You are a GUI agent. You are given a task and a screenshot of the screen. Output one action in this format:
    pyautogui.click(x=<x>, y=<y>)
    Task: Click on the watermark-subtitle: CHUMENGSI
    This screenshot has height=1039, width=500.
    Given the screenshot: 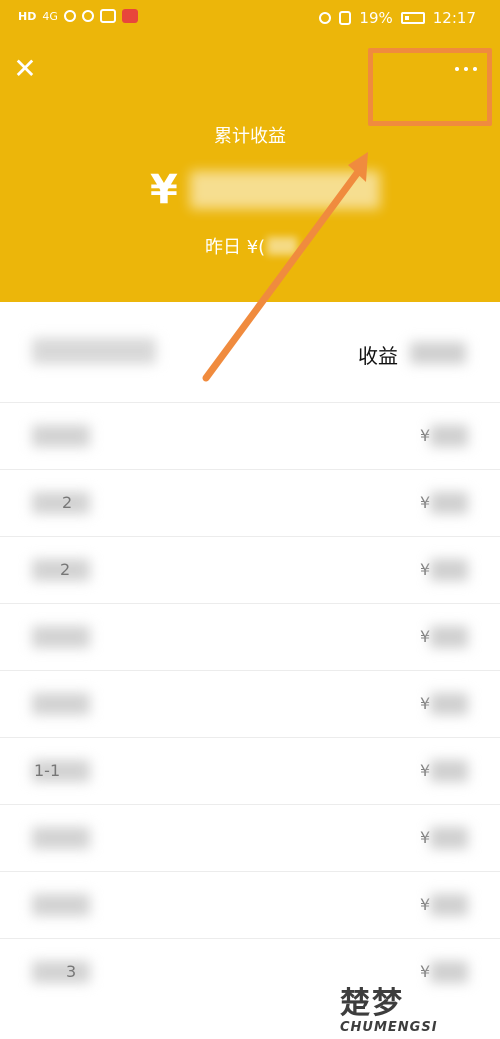 What is the action you would take?
    pyautogui.click(x=389, y=1027)
    